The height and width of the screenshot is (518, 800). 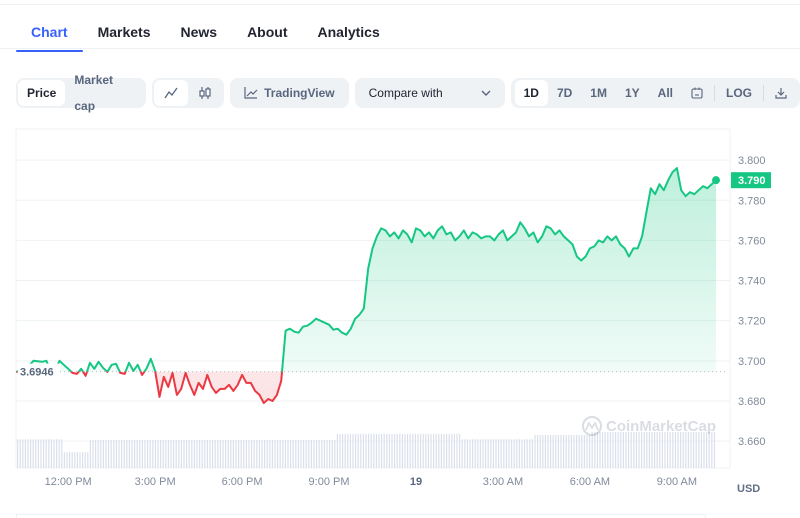 What do you see at coordinates (752, 442) in the screenshot?
I see `y-tick-label: 3.660` at bounding box center [752, 442].